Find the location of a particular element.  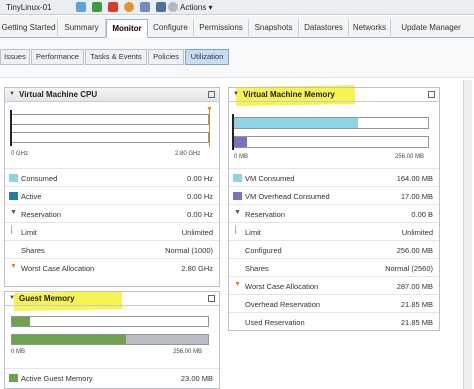

subtab-tasks-events: Tasks & Events is located at coordinates (116, 57).